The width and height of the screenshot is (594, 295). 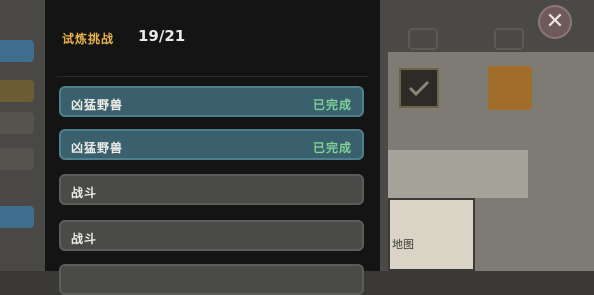 I want to click on close-icon: ✕, so click(x=555, y=21).